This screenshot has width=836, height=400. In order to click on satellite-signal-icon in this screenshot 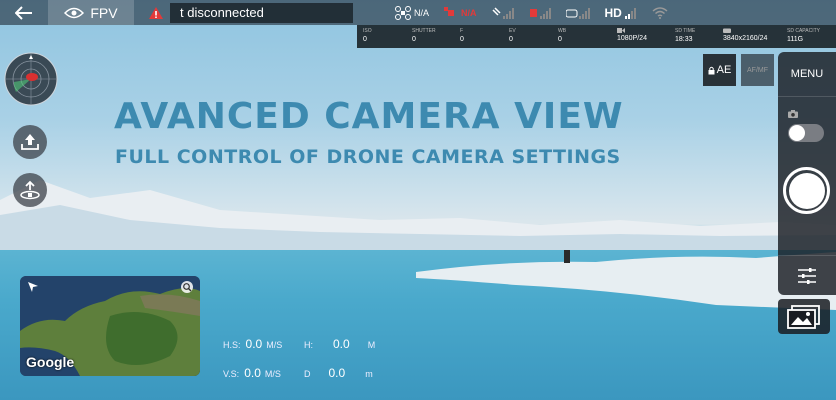, I will do `click(502, 12)`.